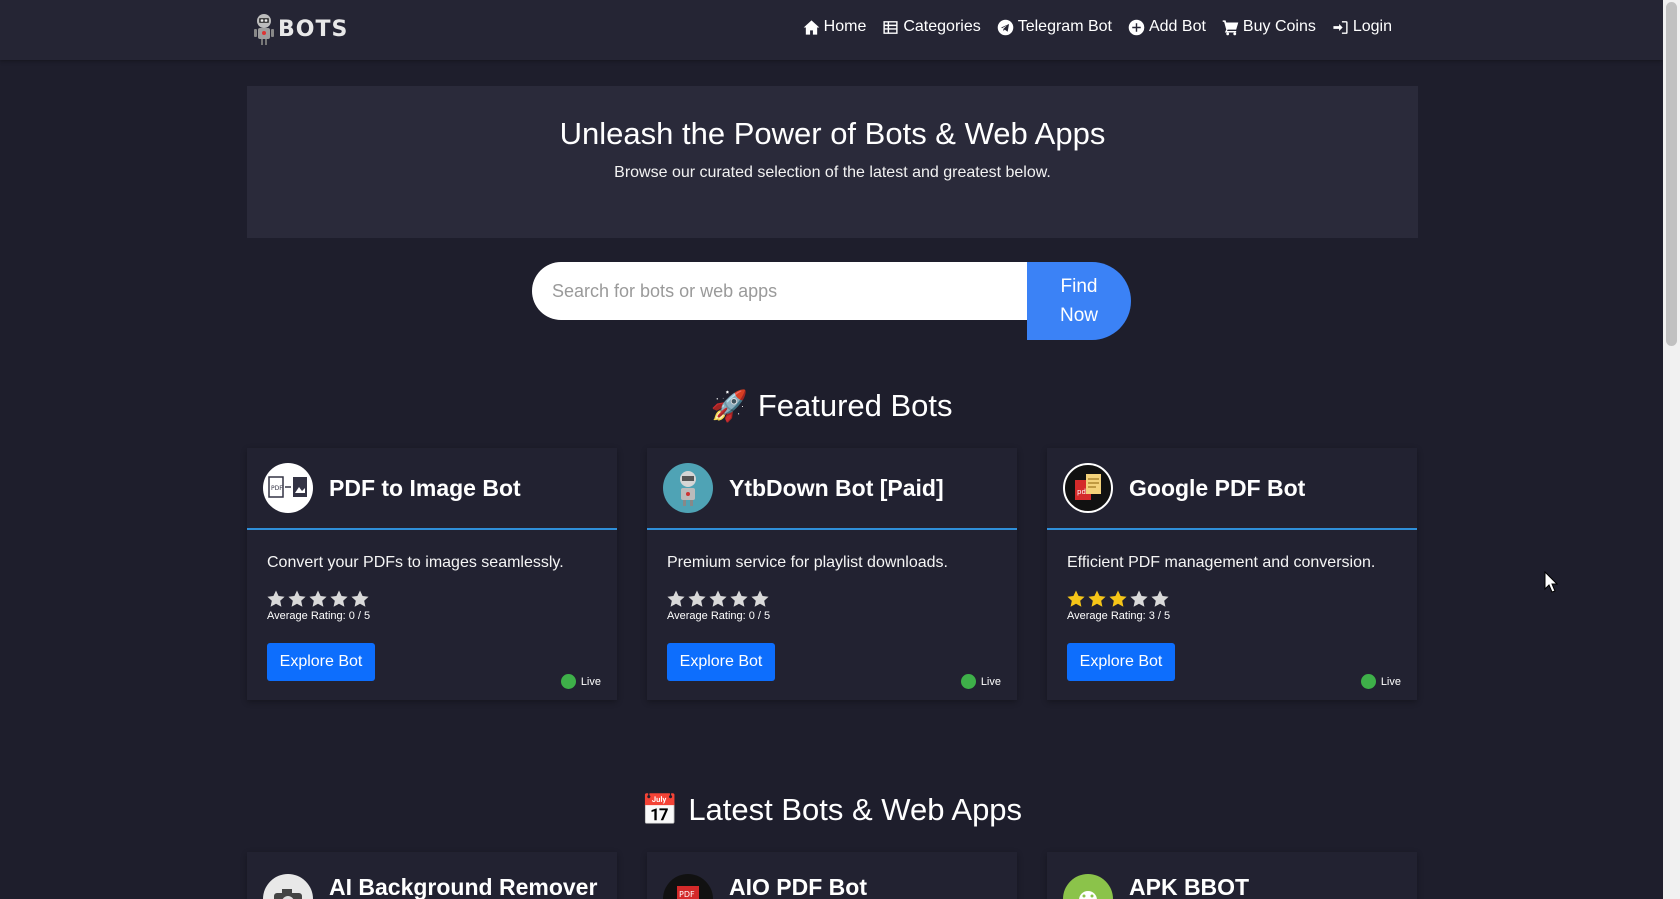  What do you see at coordinates (1005, 27) in the screenshot?
I see `telegram-icon` at bounding box center [1005, 27].